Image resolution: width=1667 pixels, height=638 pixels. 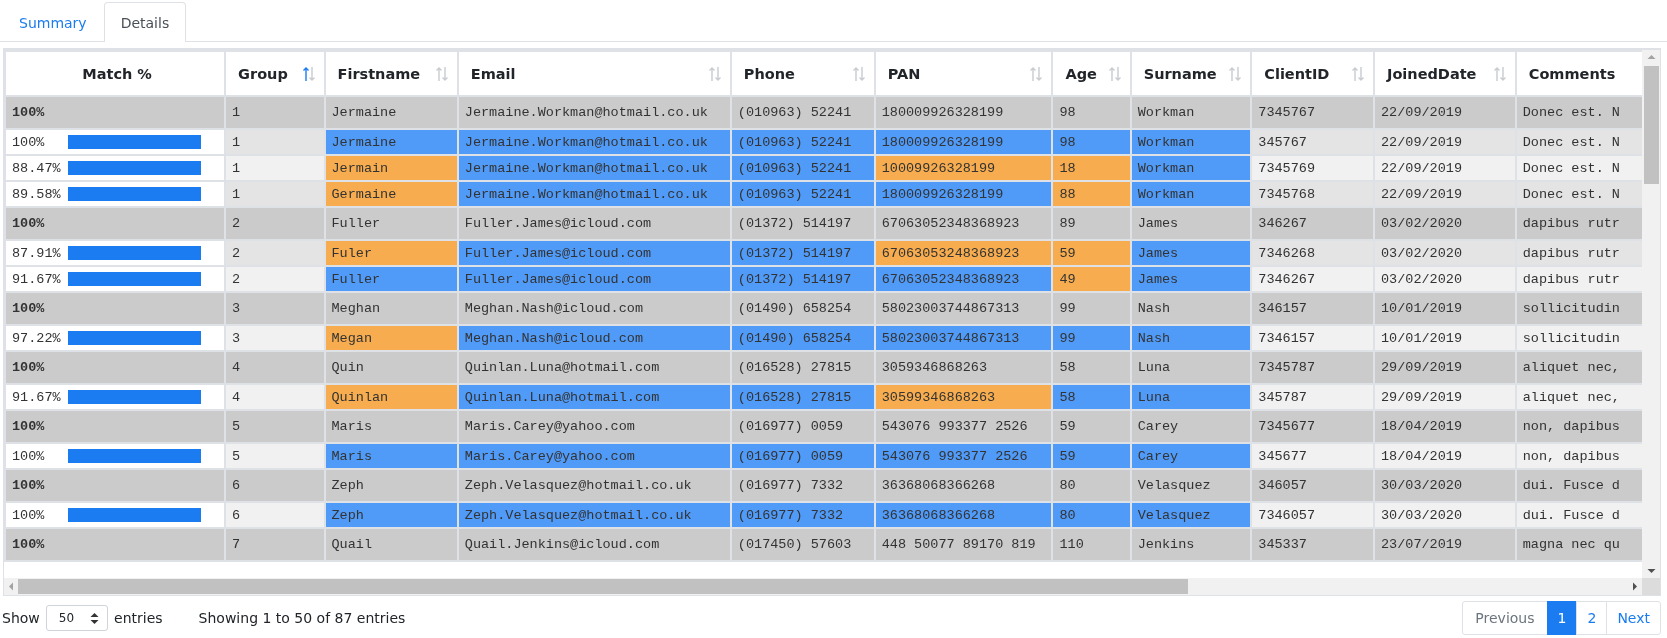 I want to click on column-header: Age, so click(x=1091, y=73).